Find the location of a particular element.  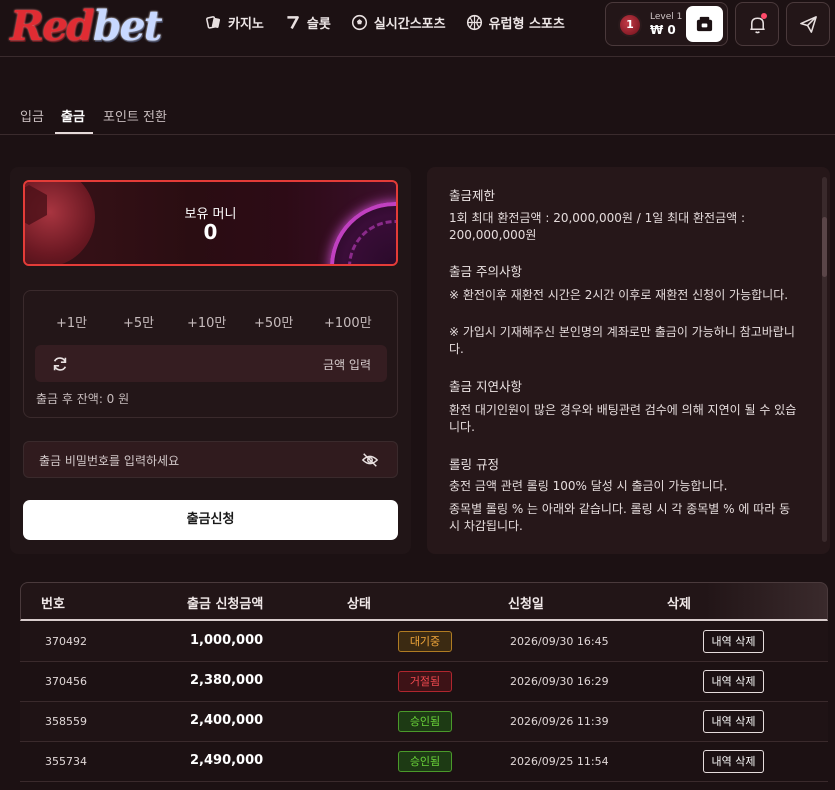

active-tab-underline is located at coordinates (74, 133).